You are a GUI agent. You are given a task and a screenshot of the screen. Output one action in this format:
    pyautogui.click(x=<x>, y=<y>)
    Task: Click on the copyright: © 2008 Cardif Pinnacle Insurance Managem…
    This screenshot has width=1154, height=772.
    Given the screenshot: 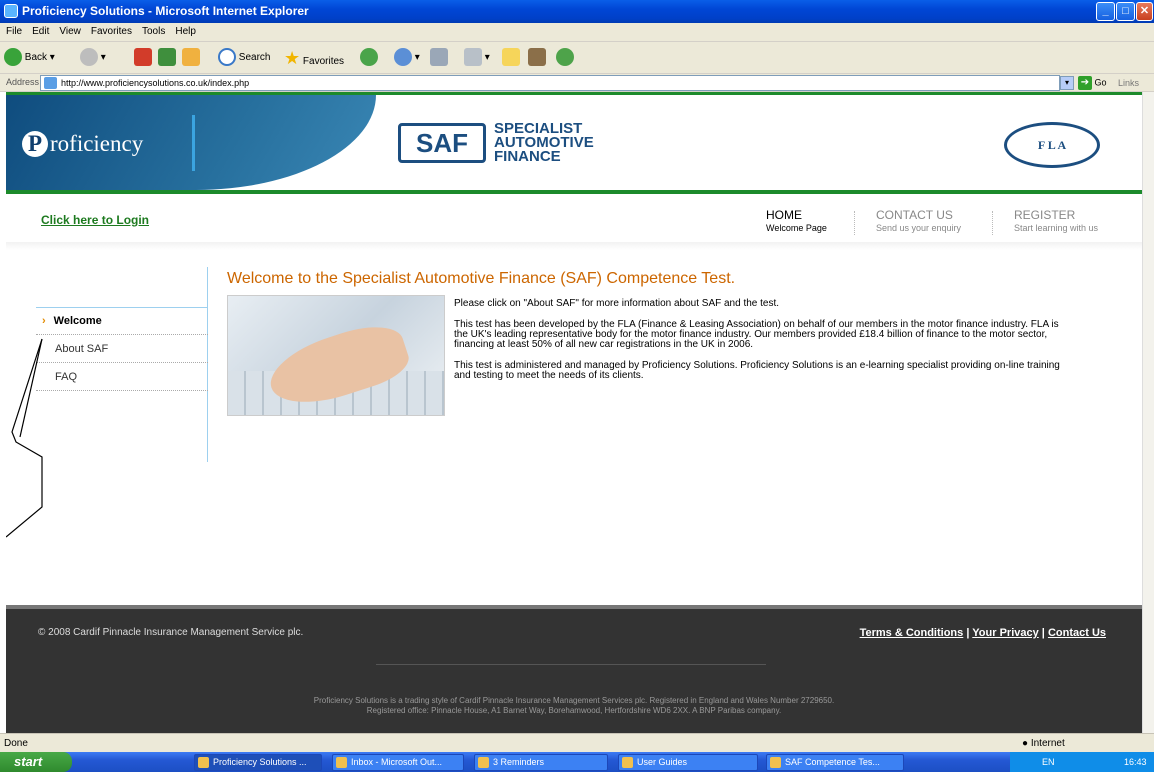 What is the action you would take?
    pyautogui.click(x=171, y=632)
    